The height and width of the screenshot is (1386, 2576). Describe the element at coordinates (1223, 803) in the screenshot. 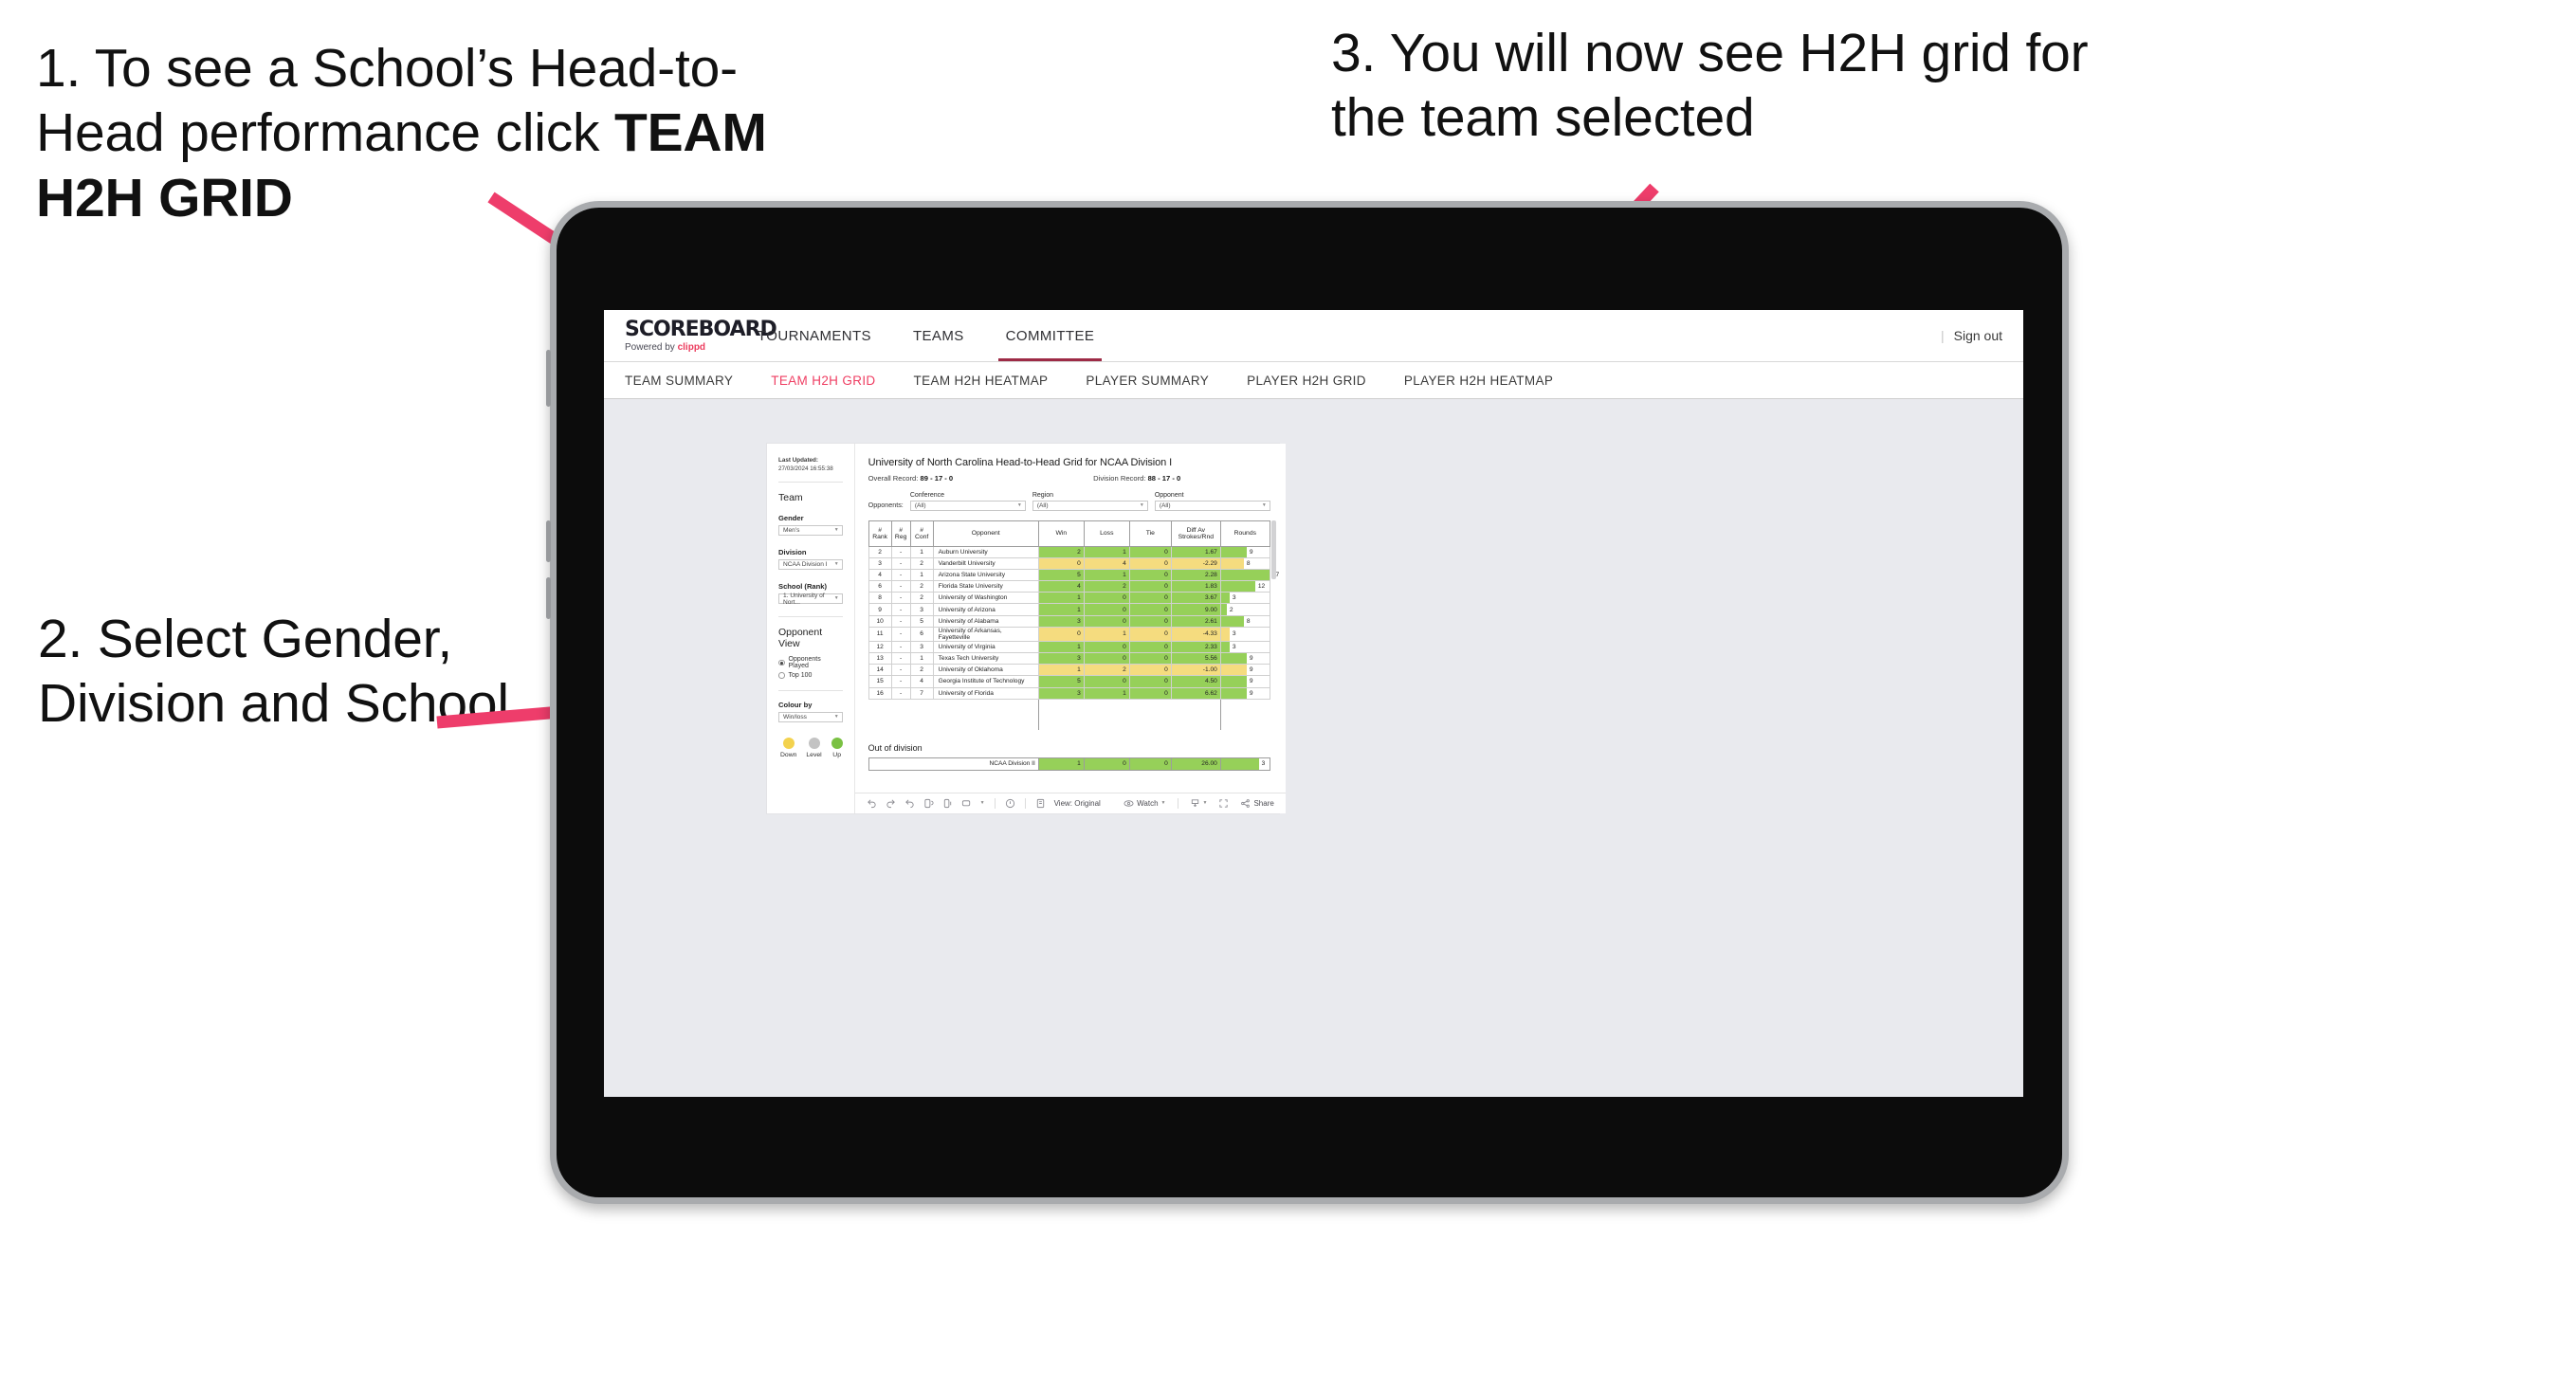

I see `fullscreen-icon` at that location.